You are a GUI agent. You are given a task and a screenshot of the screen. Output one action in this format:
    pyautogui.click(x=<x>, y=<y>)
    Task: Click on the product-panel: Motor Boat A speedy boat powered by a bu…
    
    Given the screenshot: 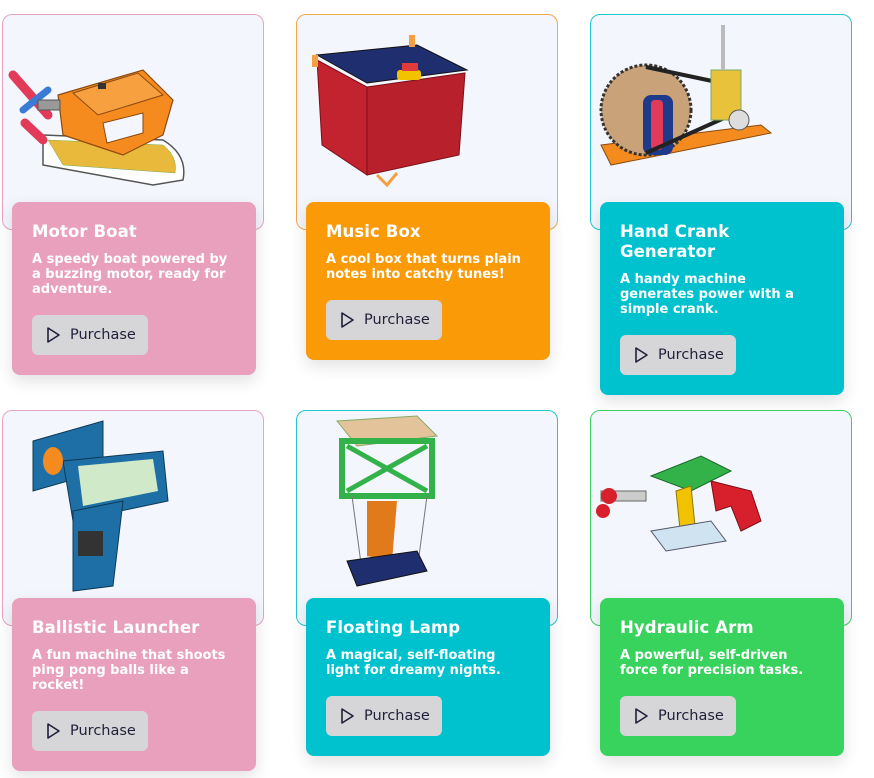 What is the action you would take?
    pyautogui.click(x=134, y=288)
    